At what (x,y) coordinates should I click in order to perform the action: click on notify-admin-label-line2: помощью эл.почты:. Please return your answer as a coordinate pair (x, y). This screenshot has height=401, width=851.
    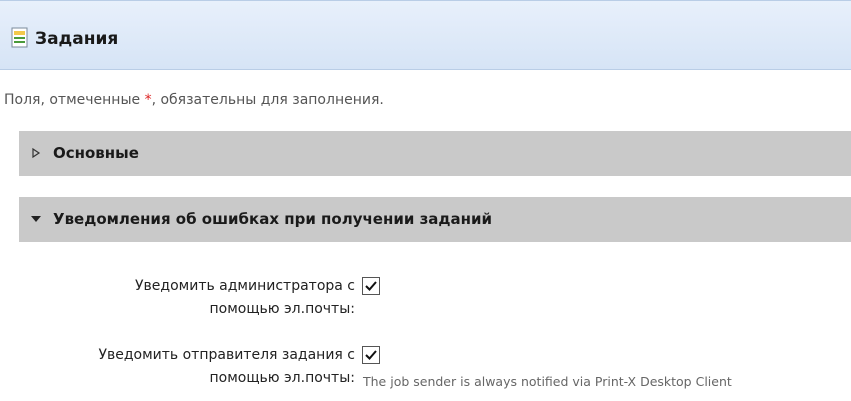
    Looking at the image, I should click on (282, 309).